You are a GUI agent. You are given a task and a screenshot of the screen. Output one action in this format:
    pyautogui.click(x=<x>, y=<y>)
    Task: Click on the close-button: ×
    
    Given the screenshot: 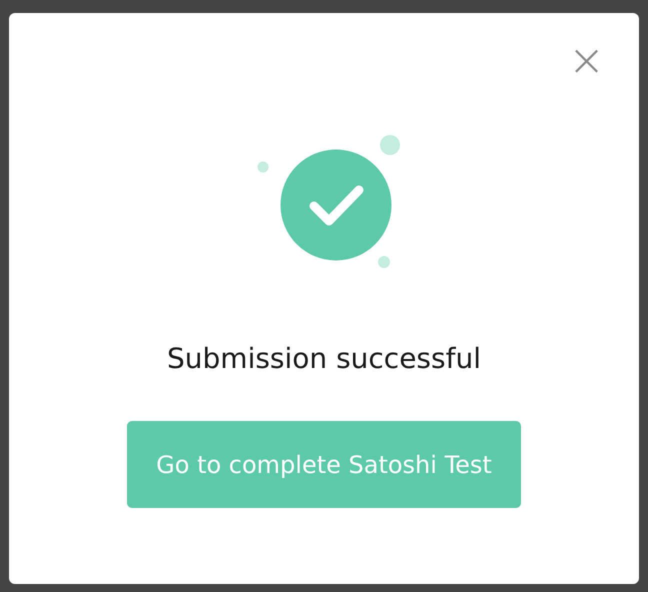 What is the action you would take?
    pyautogui.click(x=586, y=61)
    